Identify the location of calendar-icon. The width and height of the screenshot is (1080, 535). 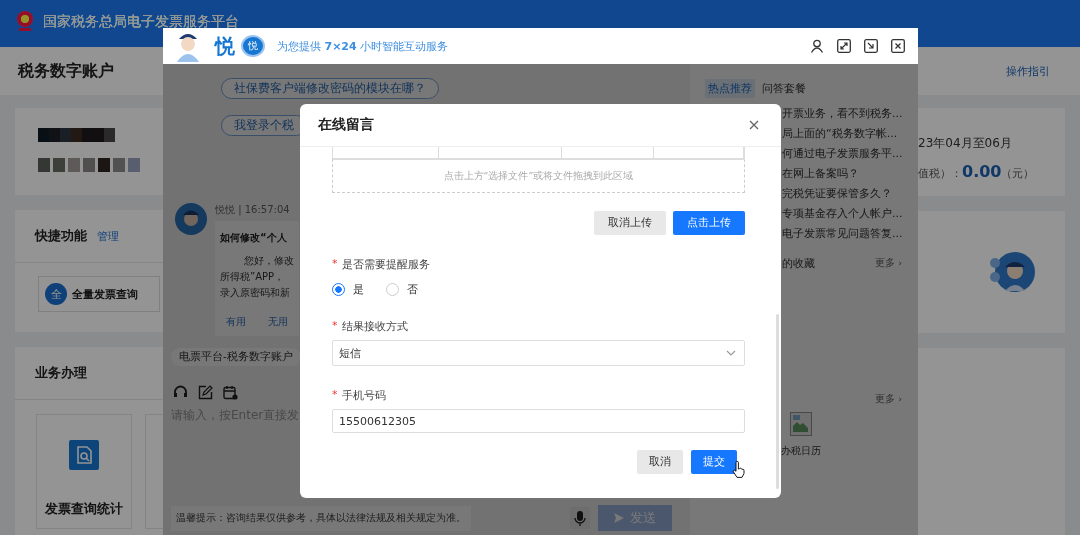
(230, 392).